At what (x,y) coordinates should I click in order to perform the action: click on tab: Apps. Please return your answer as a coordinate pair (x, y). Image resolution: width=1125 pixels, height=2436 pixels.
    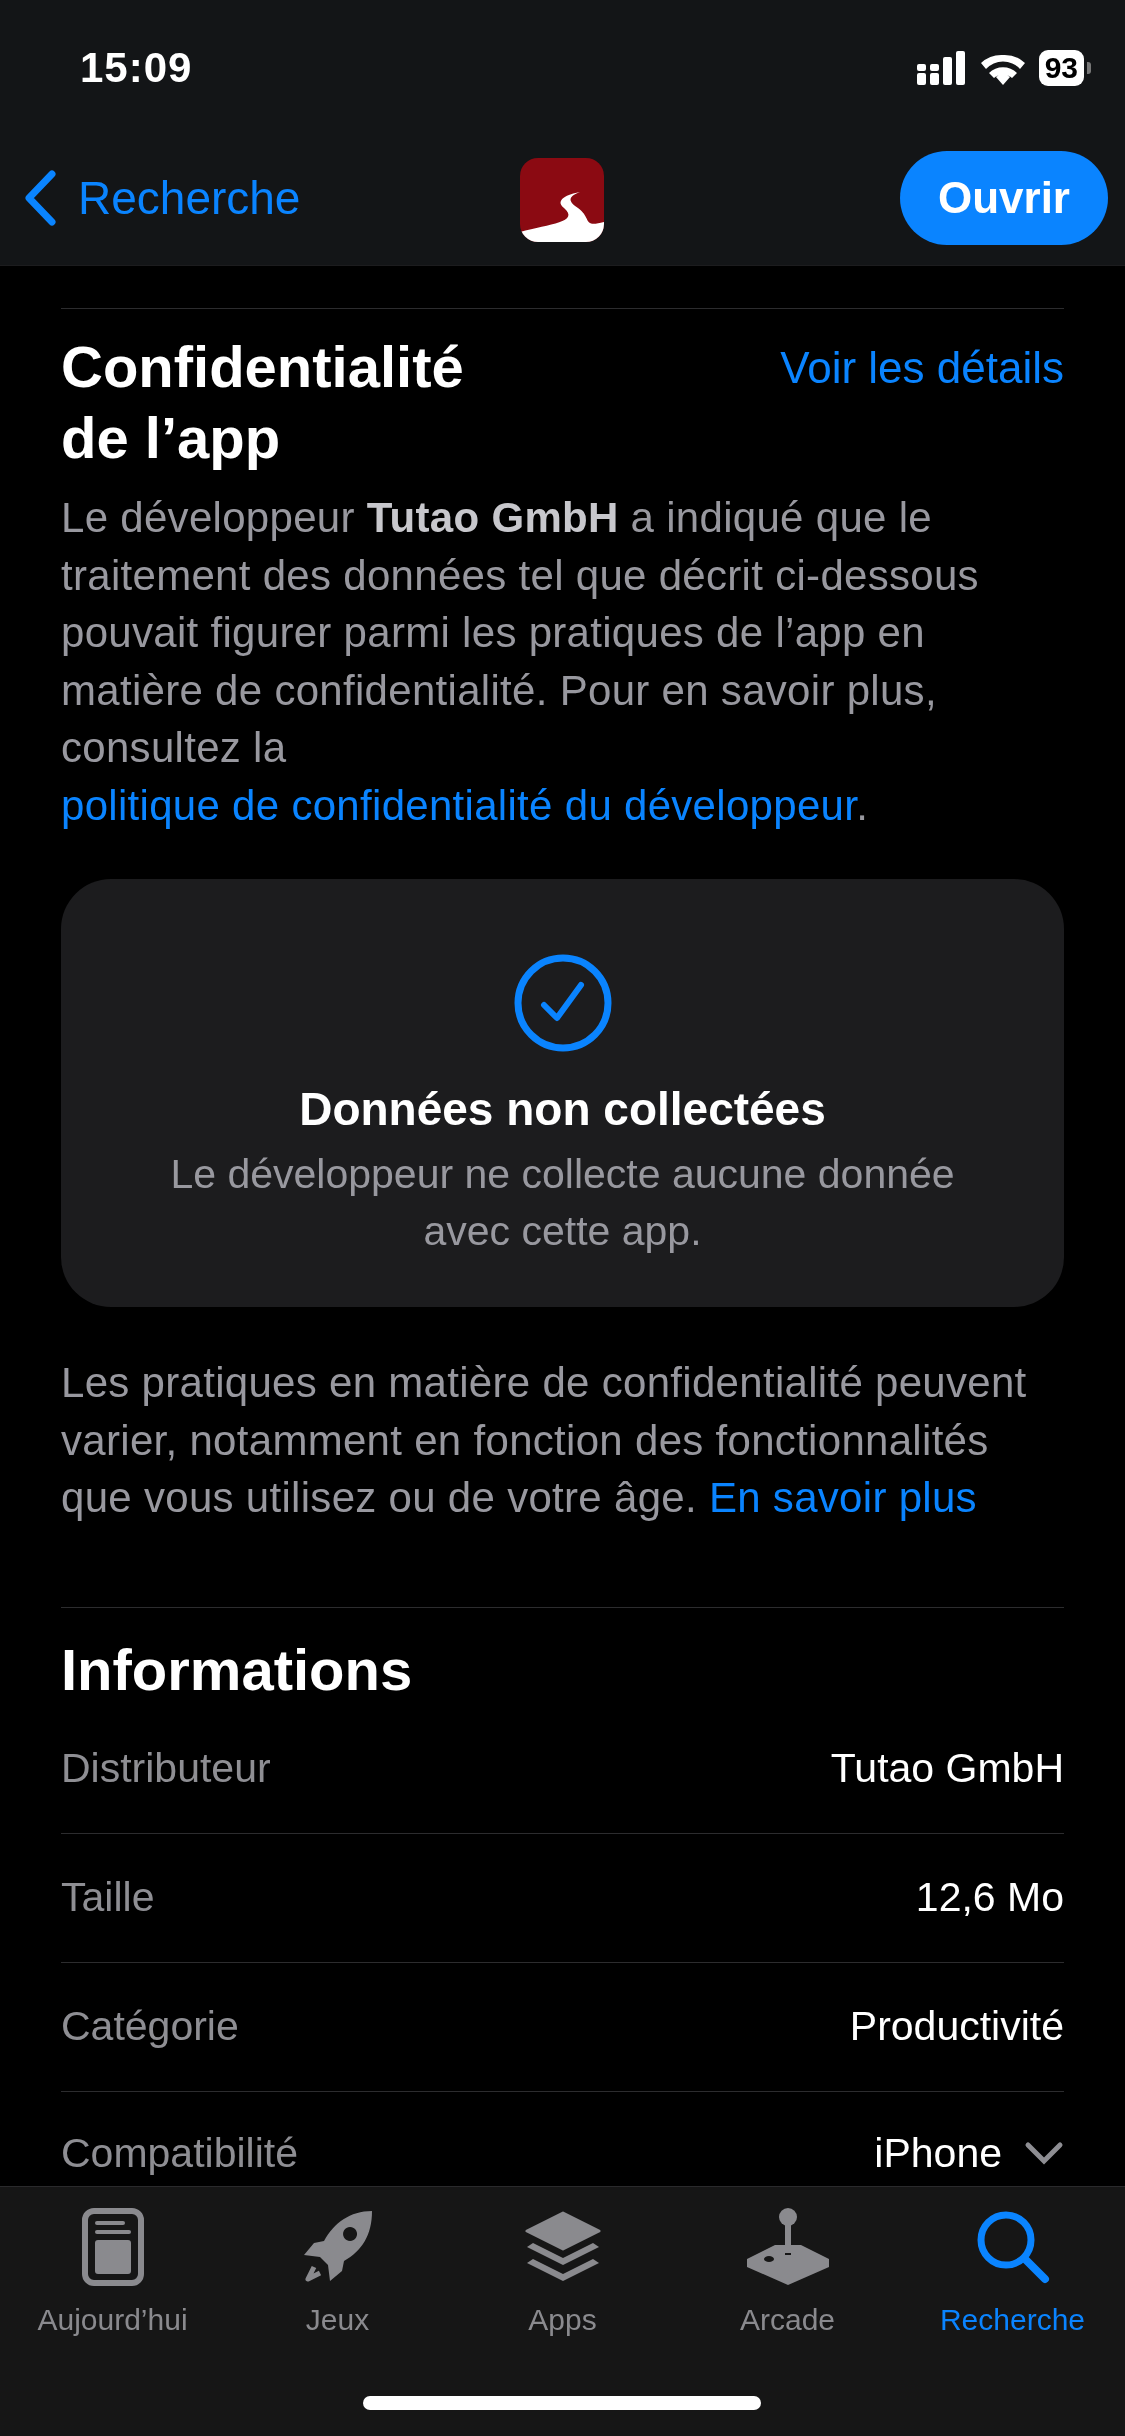
    Looking at the image, I should click on (562, 2271).